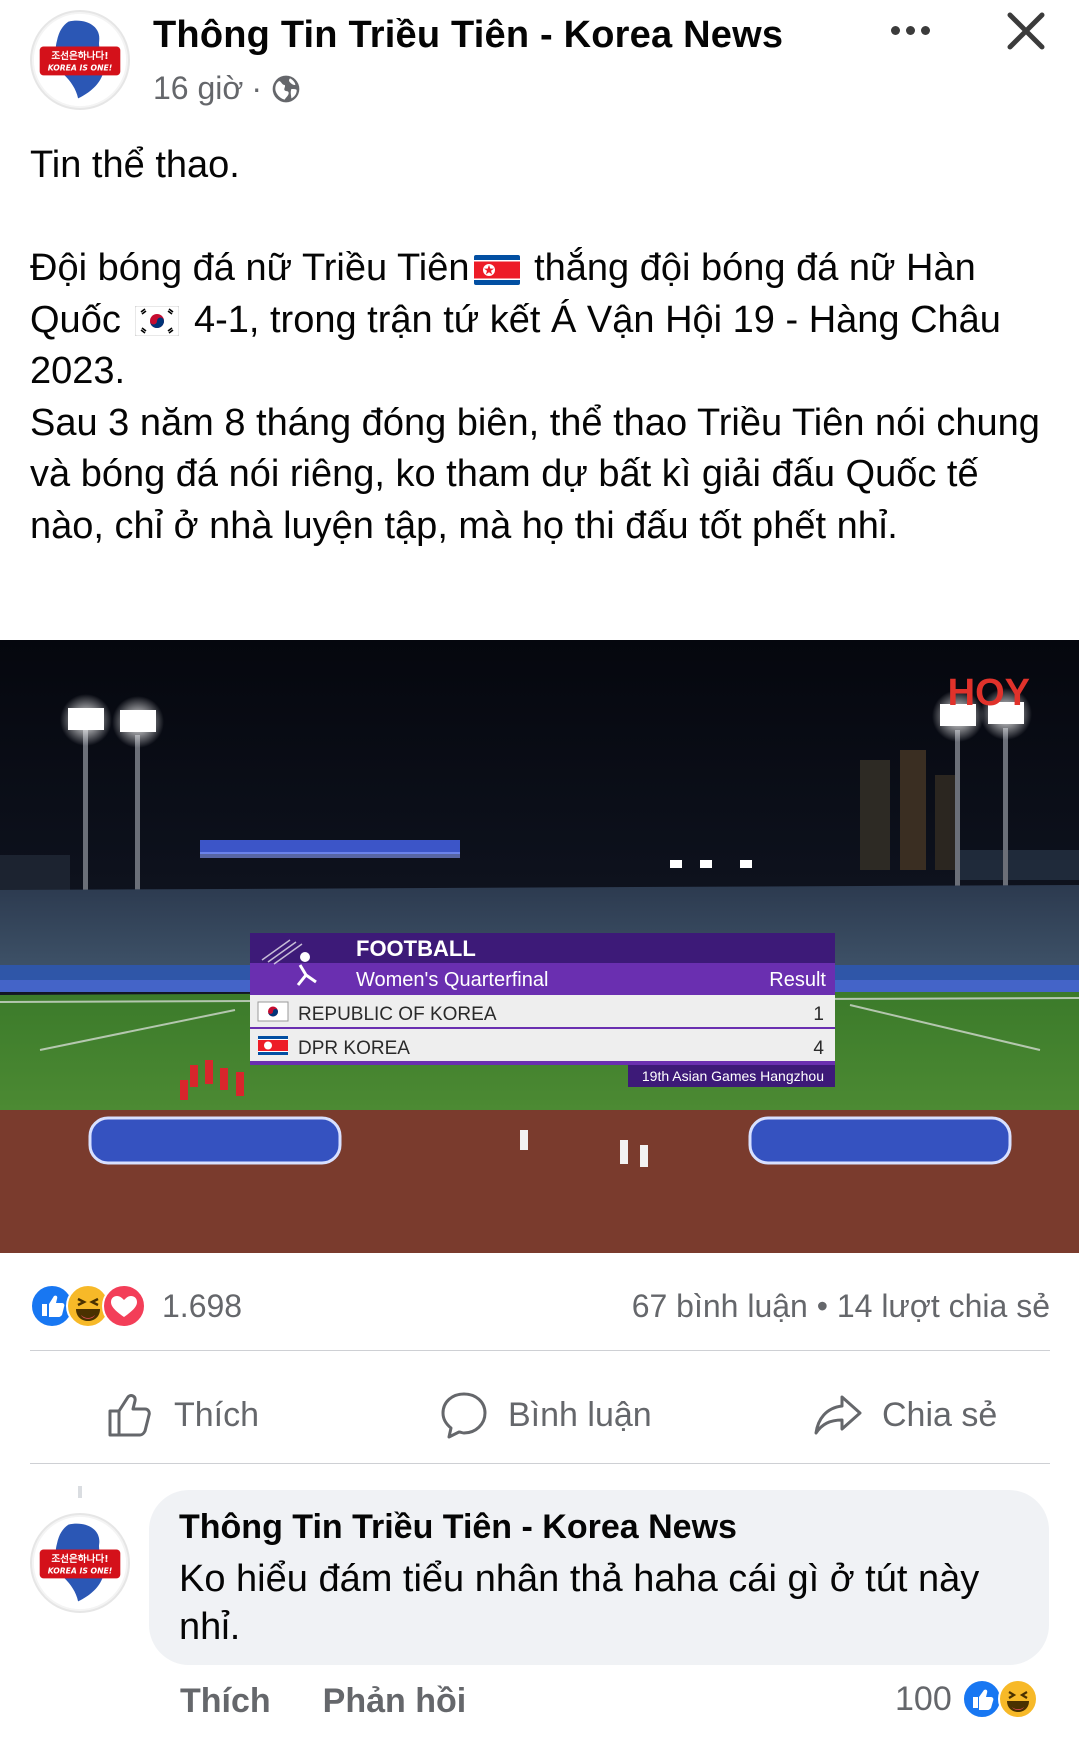  Describe the element at coordinates (198, 88) in the screenshot. I see `post-time: 16 giờ` at that location.